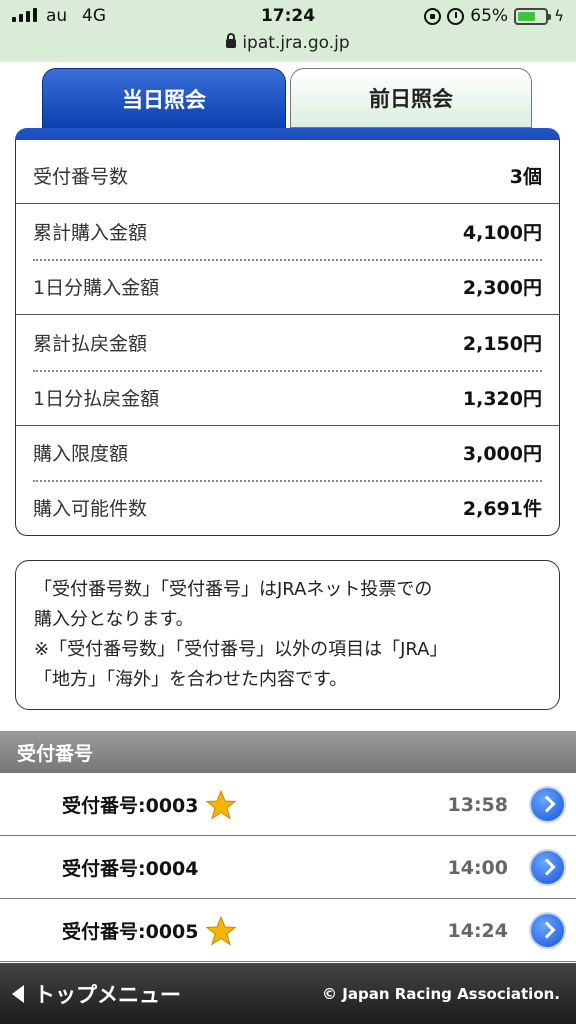  Describe the element at coordinates (233, 589) in the screenshot. I see `notice-line: 「受付番号数」「受付番号」はJRAネット投票での` at that location.